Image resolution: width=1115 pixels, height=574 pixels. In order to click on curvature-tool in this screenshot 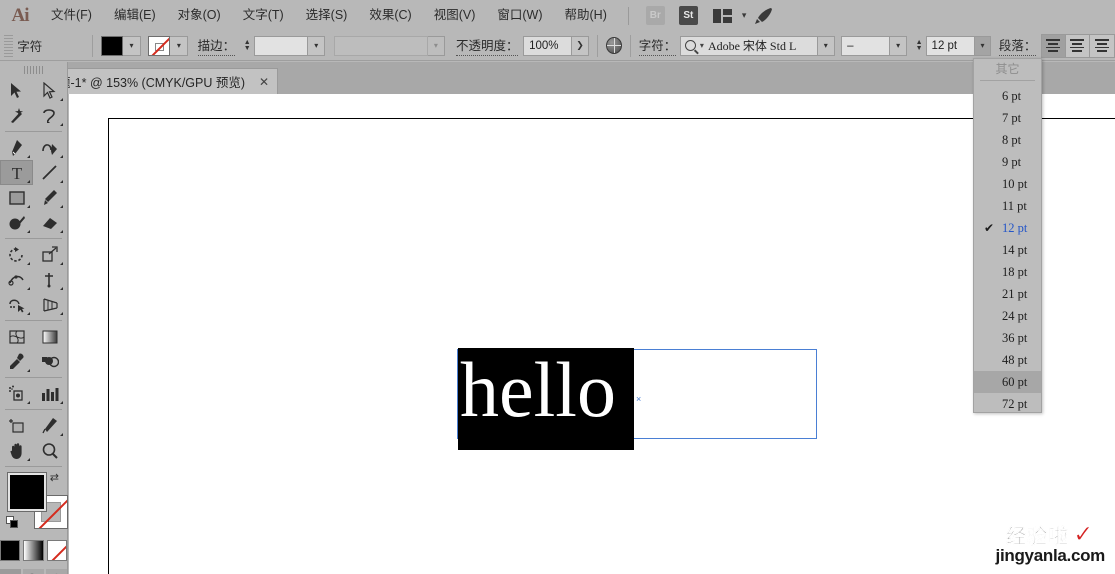, I will do `click(49, 147)`.